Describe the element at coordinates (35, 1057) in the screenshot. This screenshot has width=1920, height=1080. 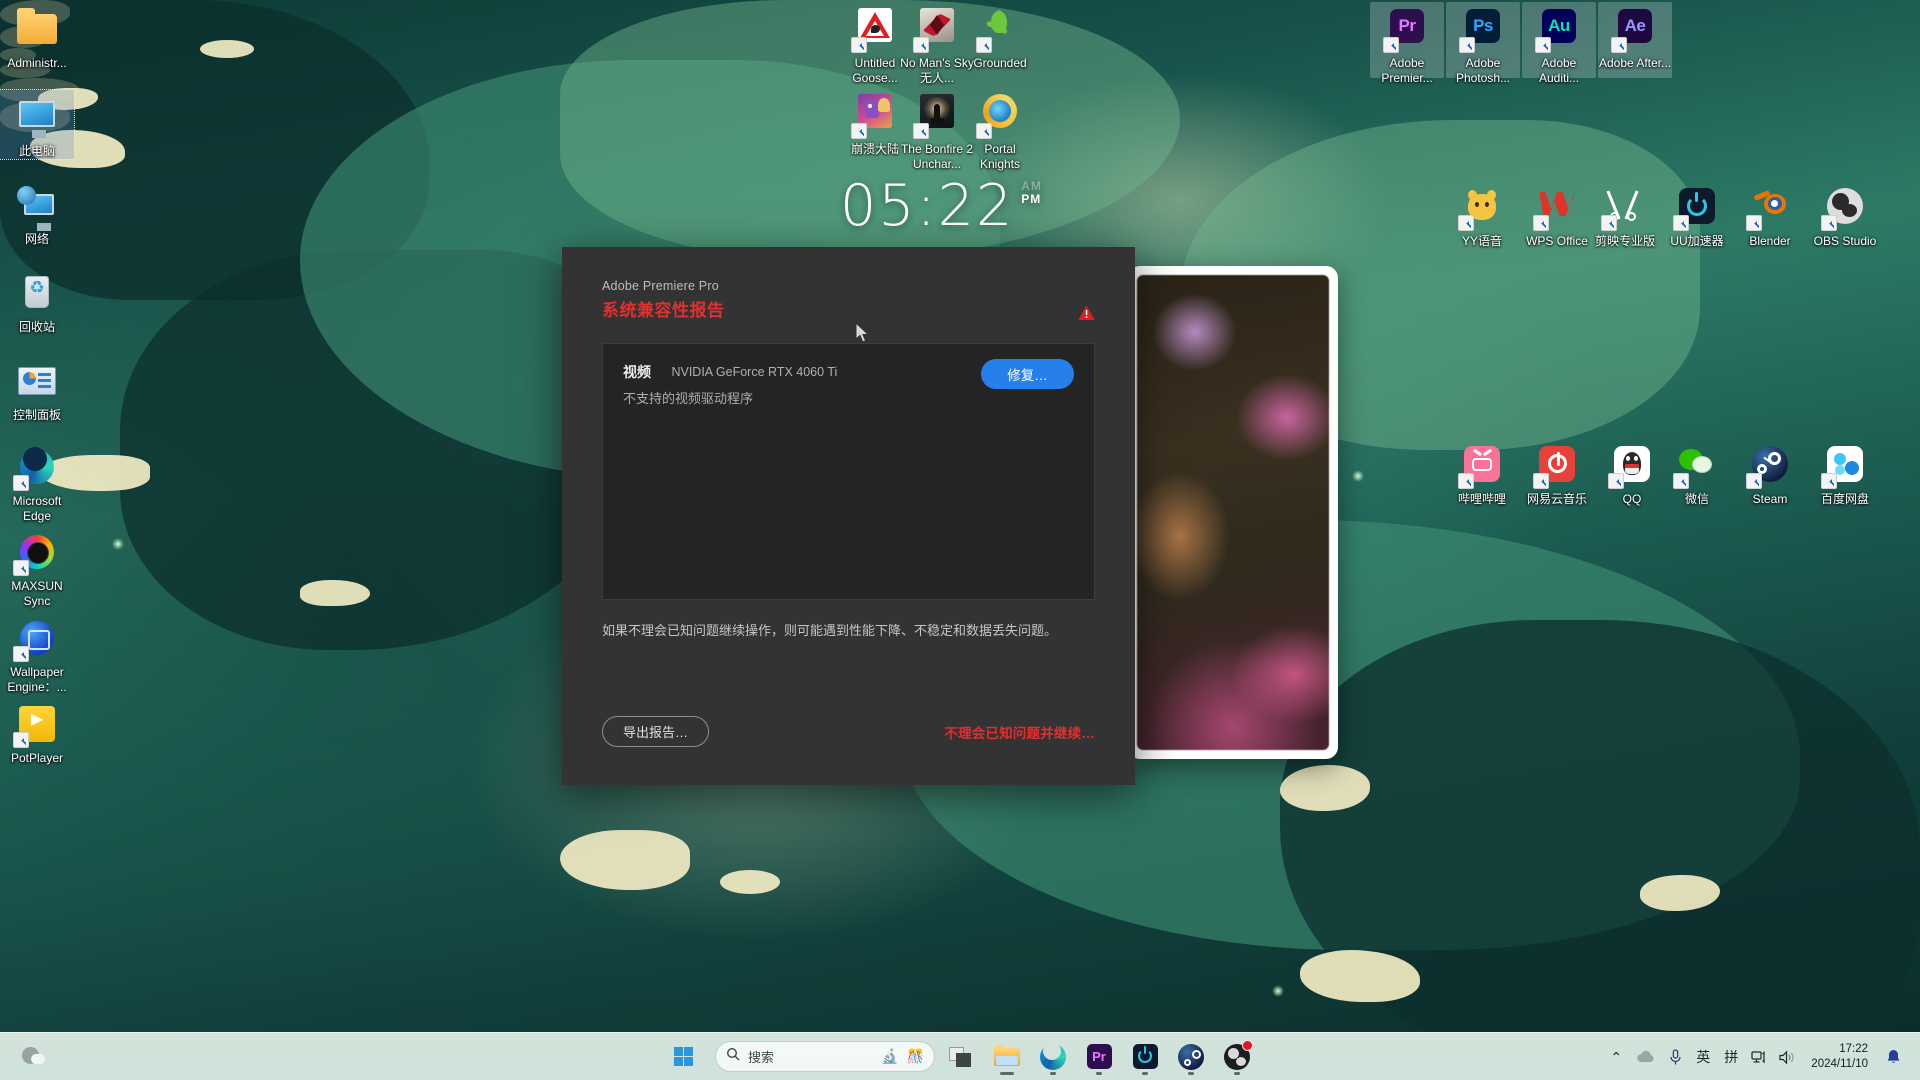
I see `weather-cloud-icon` at that location.